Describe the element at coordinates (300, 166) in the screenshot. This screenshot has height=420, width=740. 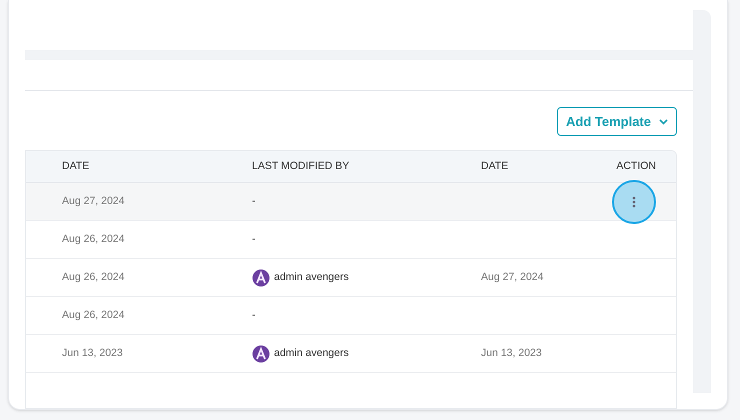
I see `column-header: LAST MODIFIED BY` at that location.